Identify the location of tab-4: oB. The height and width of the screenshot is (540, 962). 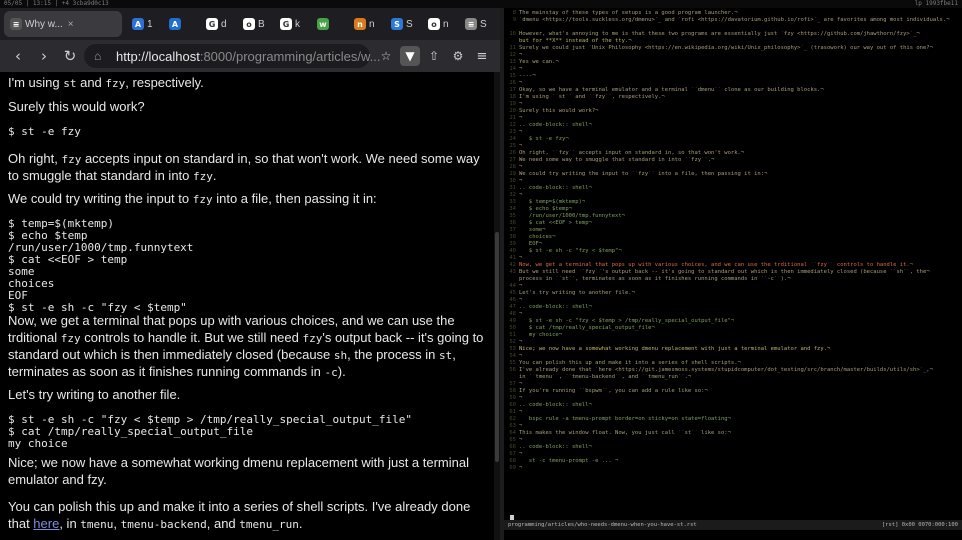
(255, 24).